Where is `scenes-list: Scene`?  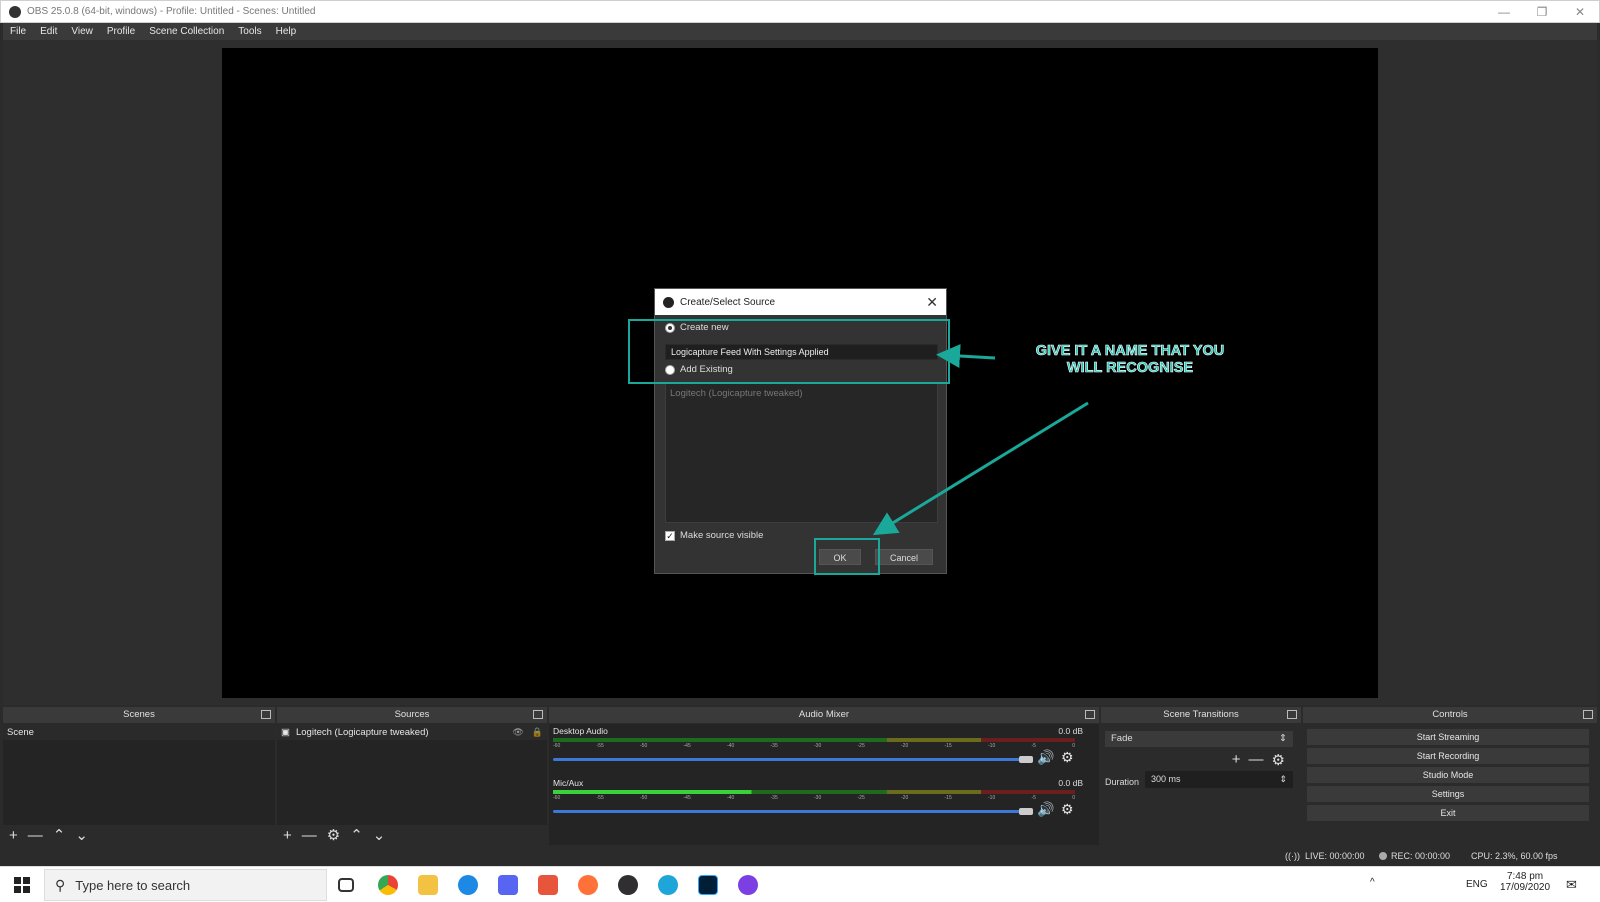 scenes-list: Scene is located at coordinates (139, 774).